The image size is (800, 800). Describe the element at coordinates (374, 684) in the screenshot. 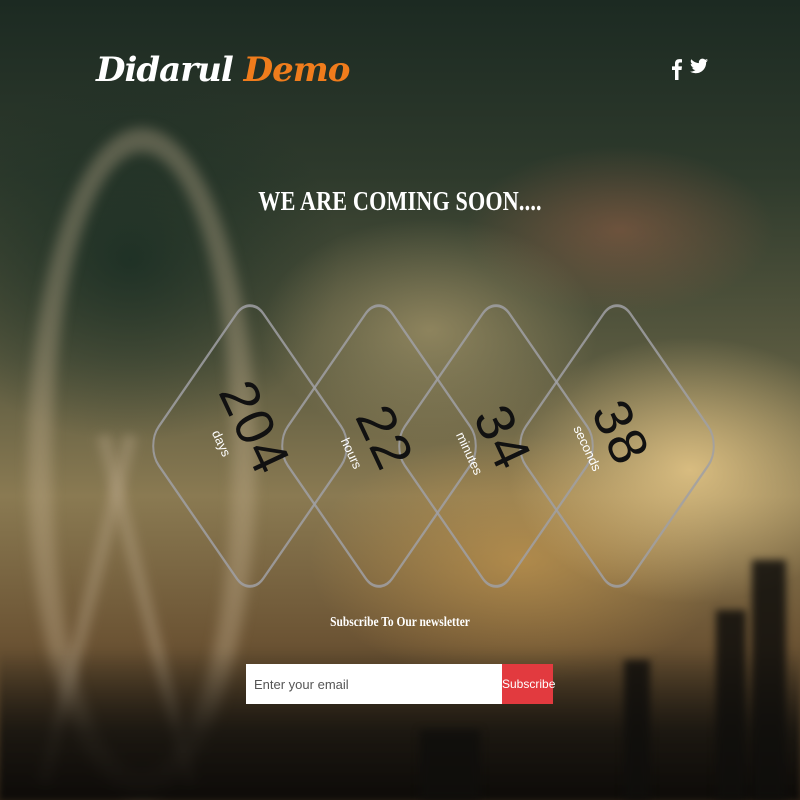

I see `email-input` at that location.